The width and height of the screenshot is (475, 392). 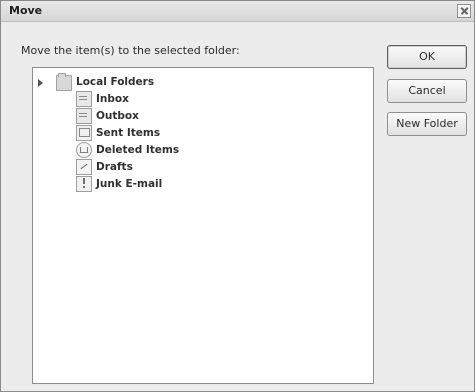 I want to click on deleted-items-icon, so click(x=84, y=150).